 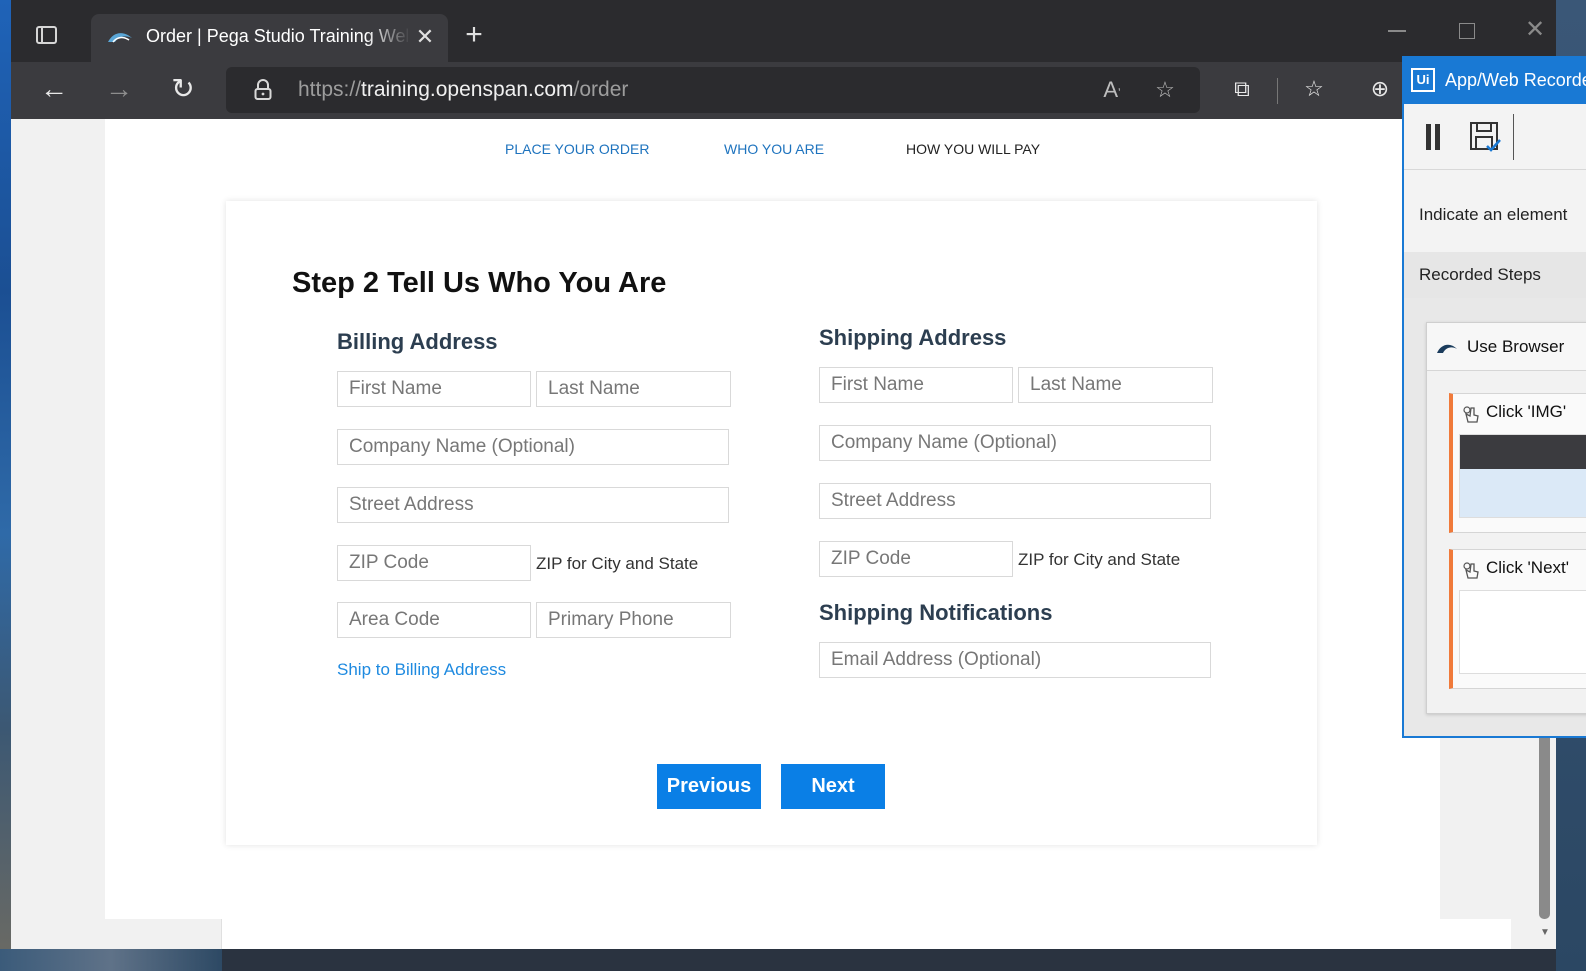 What do you see at coordinates (1423, 80) in the screenshot?
I see `uipath-logo-icon: Ui` at bounding box center [1423, 80].